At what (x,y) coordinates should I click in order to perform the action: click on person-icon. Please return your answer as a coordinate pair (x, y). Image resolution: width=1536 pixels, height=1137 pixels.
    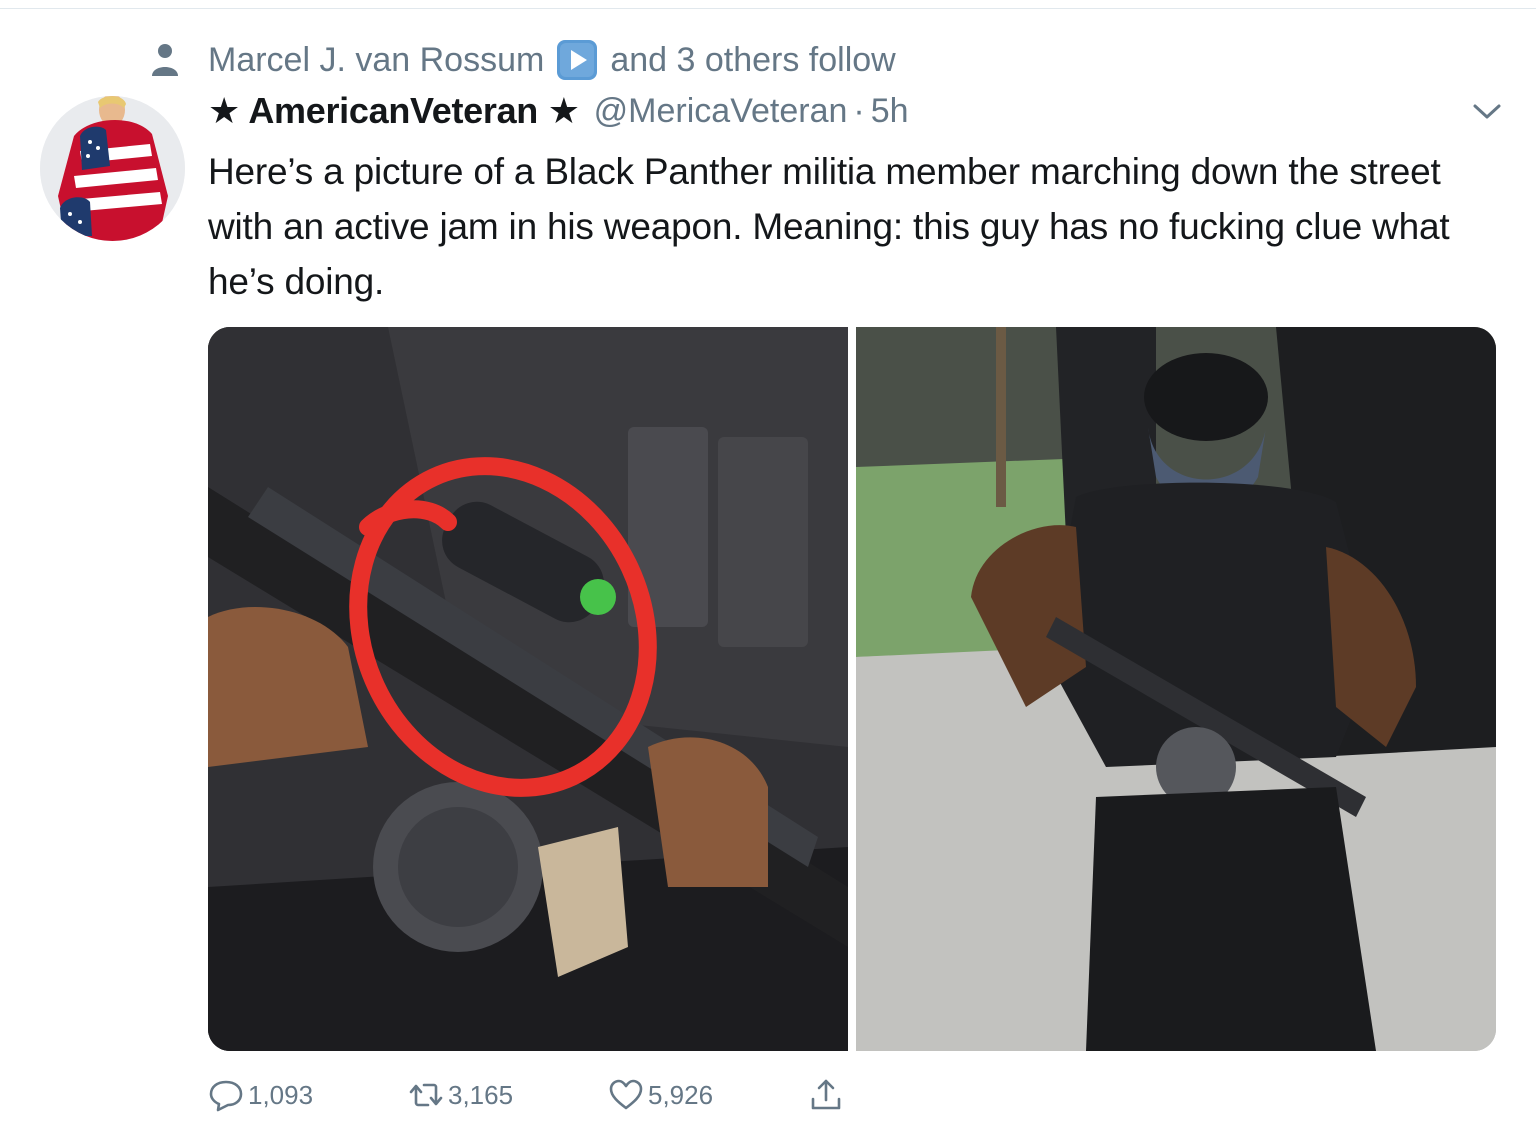
    Looking at the image, I should click on (165, 60).